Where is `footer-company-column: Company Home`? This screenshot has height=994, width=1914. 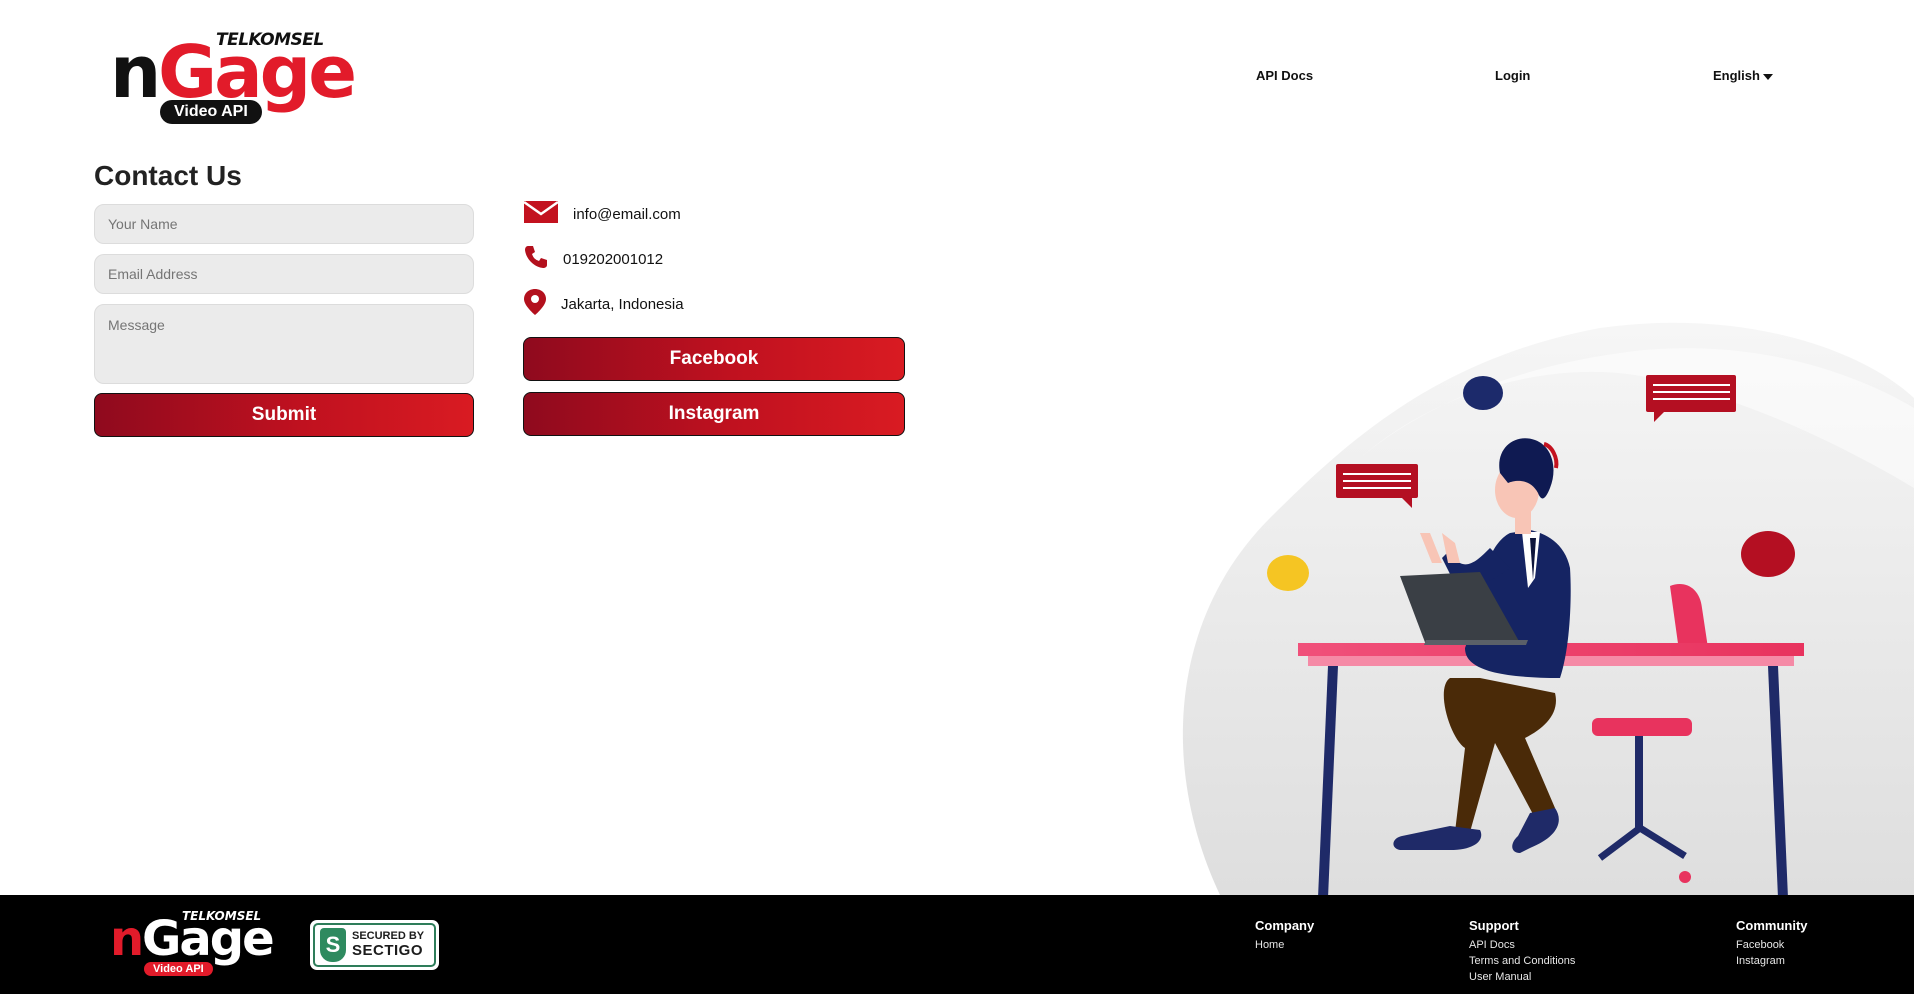
footer-company-column: Company Home is located at coordinates (1284, 935).